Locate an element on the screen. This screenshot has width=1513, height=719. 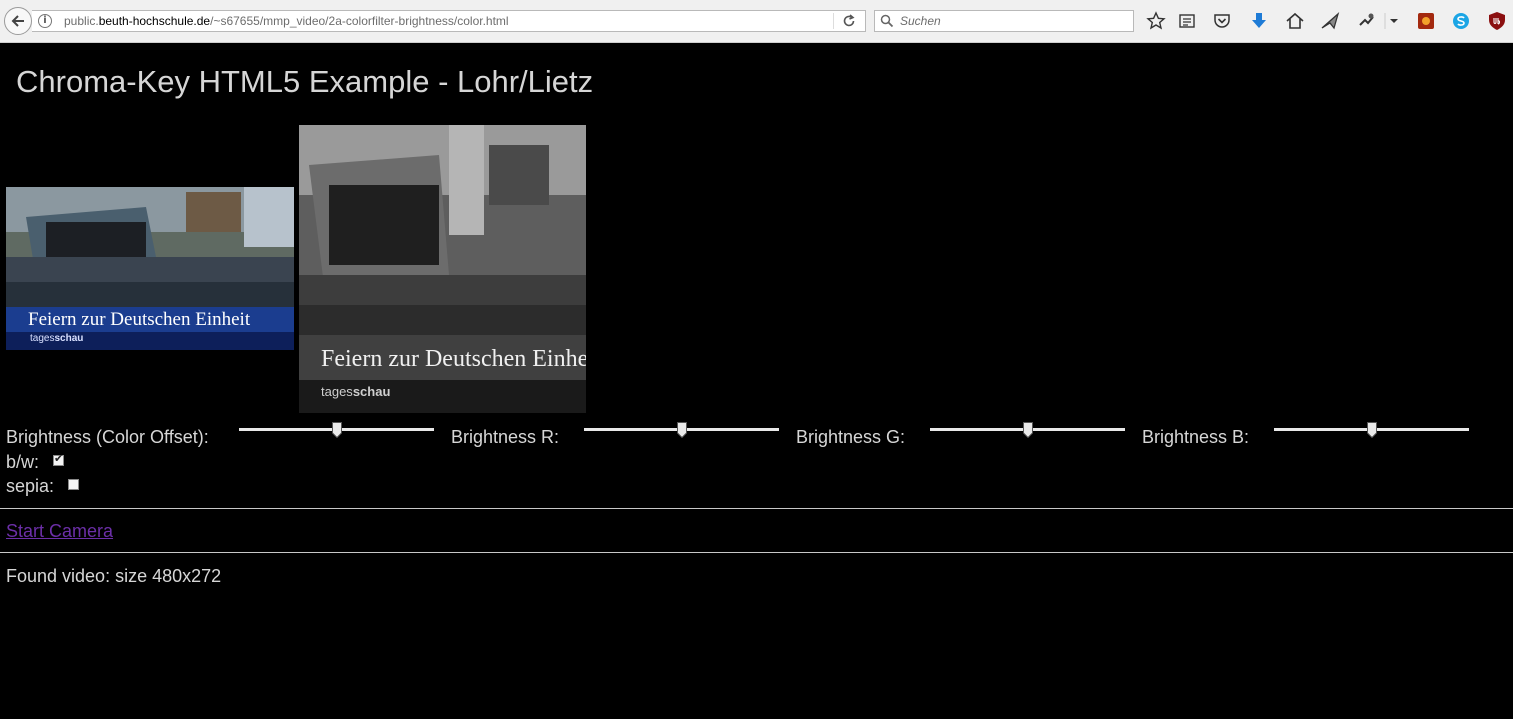
sepia-checkbox is located at coordinates (73, 484).